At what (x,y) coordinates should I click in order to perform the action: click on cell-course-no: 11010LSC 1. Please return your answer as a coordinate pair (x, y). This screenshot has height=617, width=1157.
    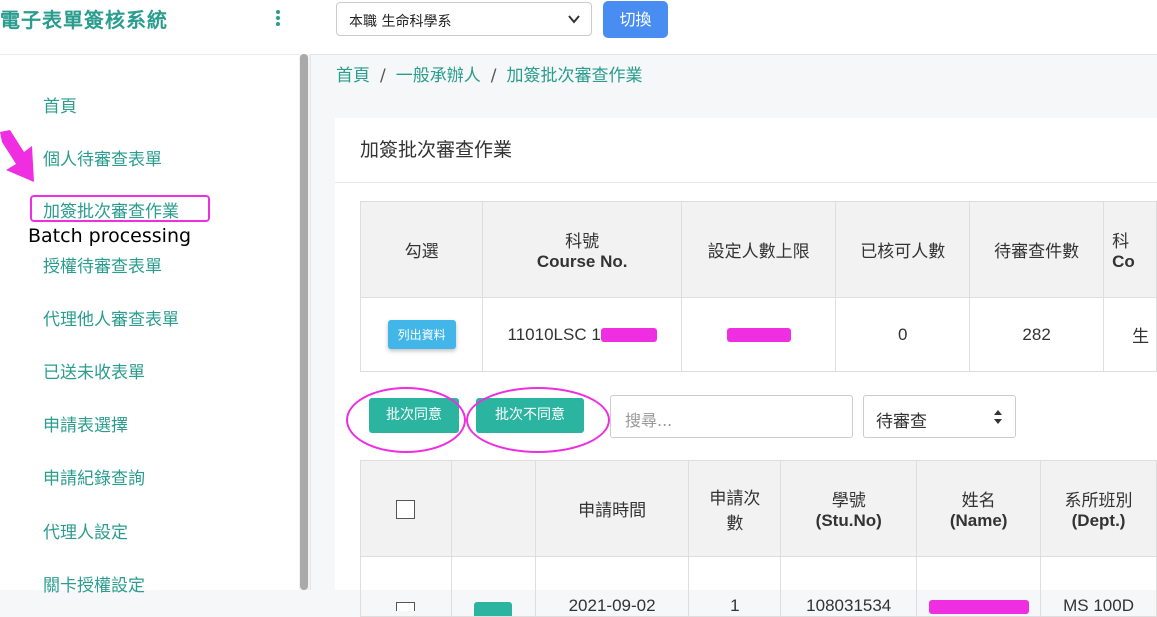
    Looking at the image, I should click on (582, 334).